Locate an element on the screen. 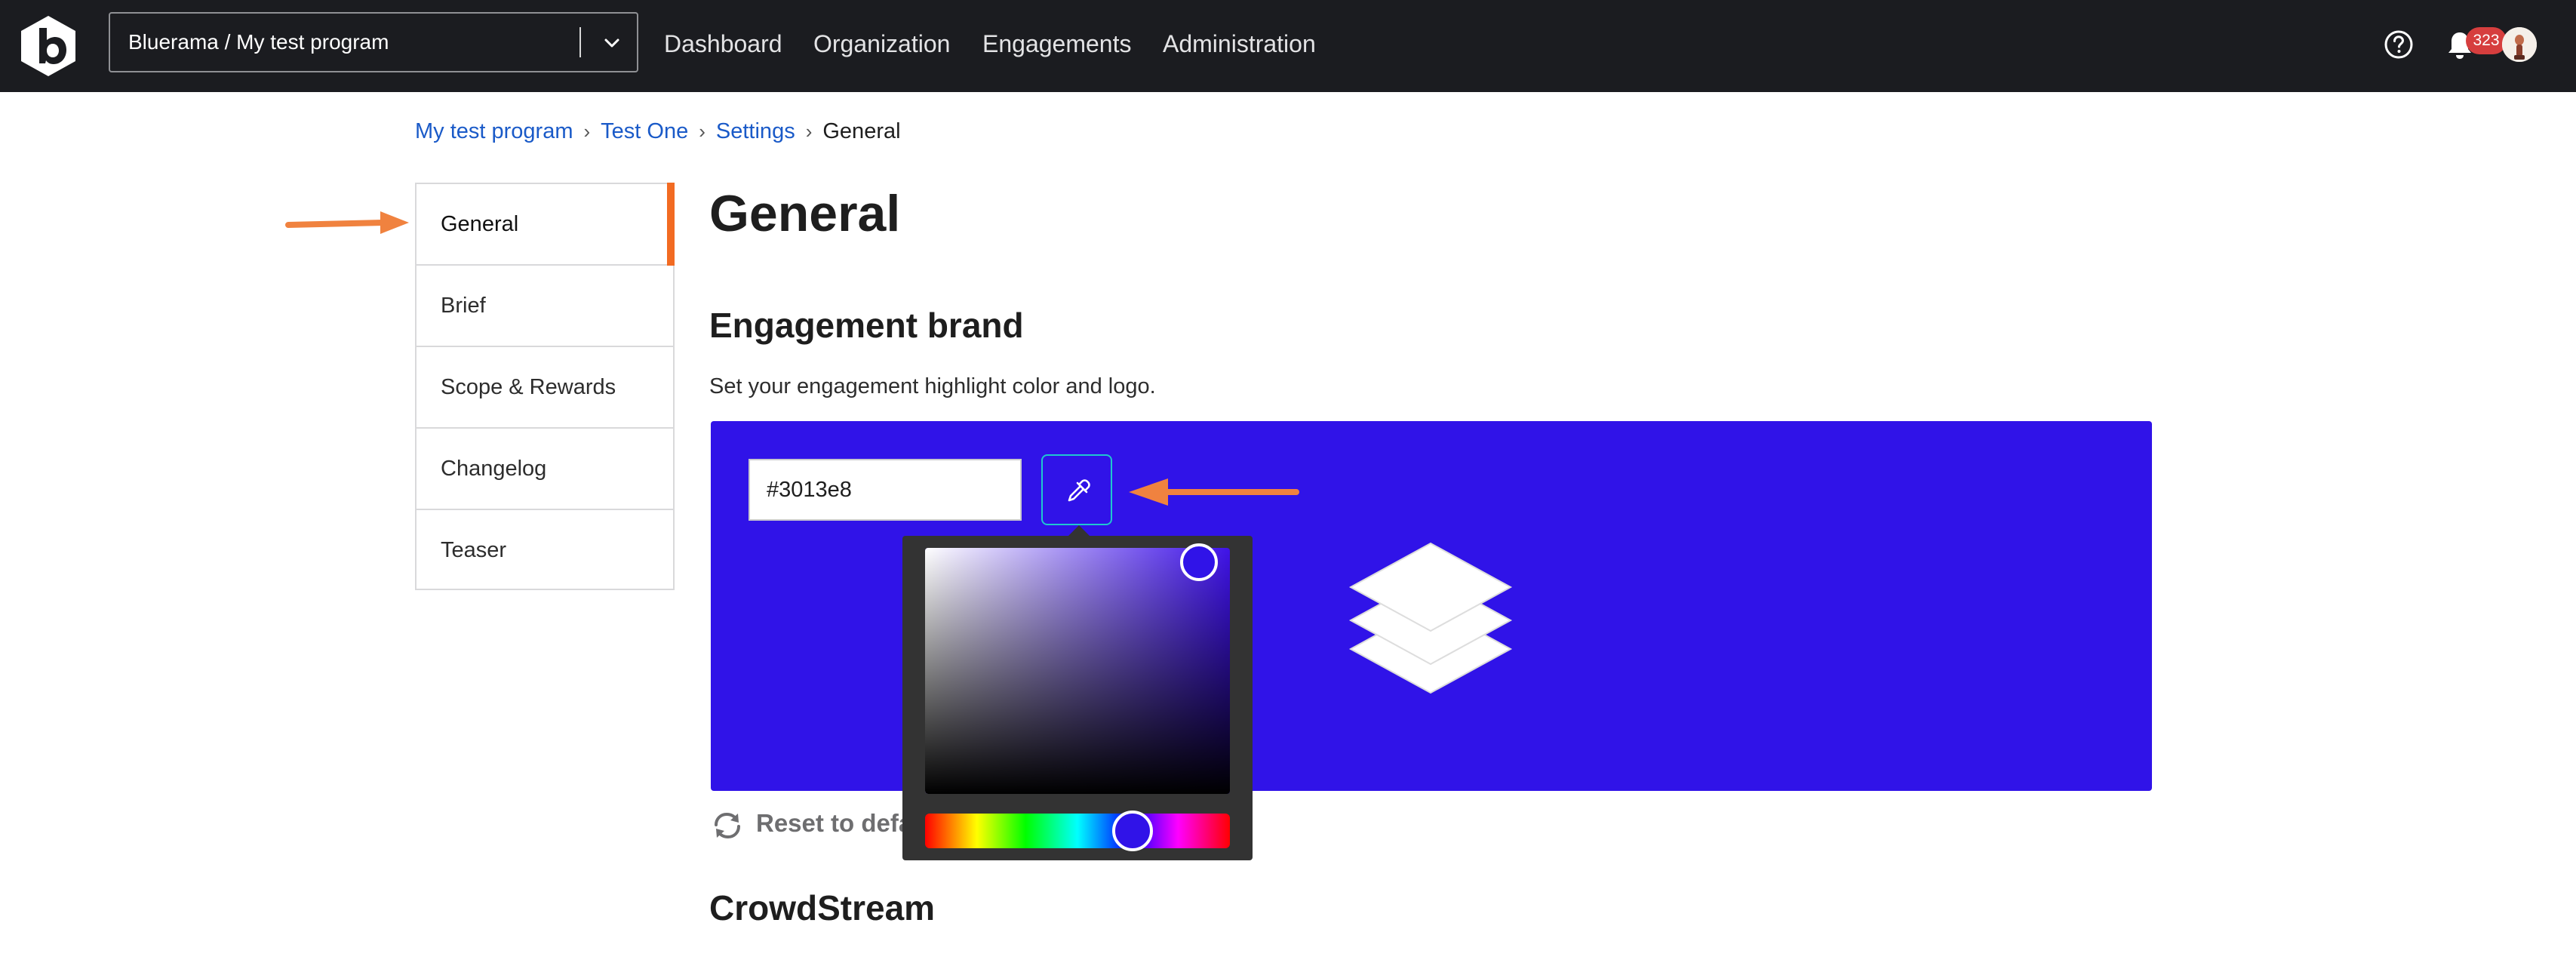  user-avatar is located at coordinates (2519, 44).